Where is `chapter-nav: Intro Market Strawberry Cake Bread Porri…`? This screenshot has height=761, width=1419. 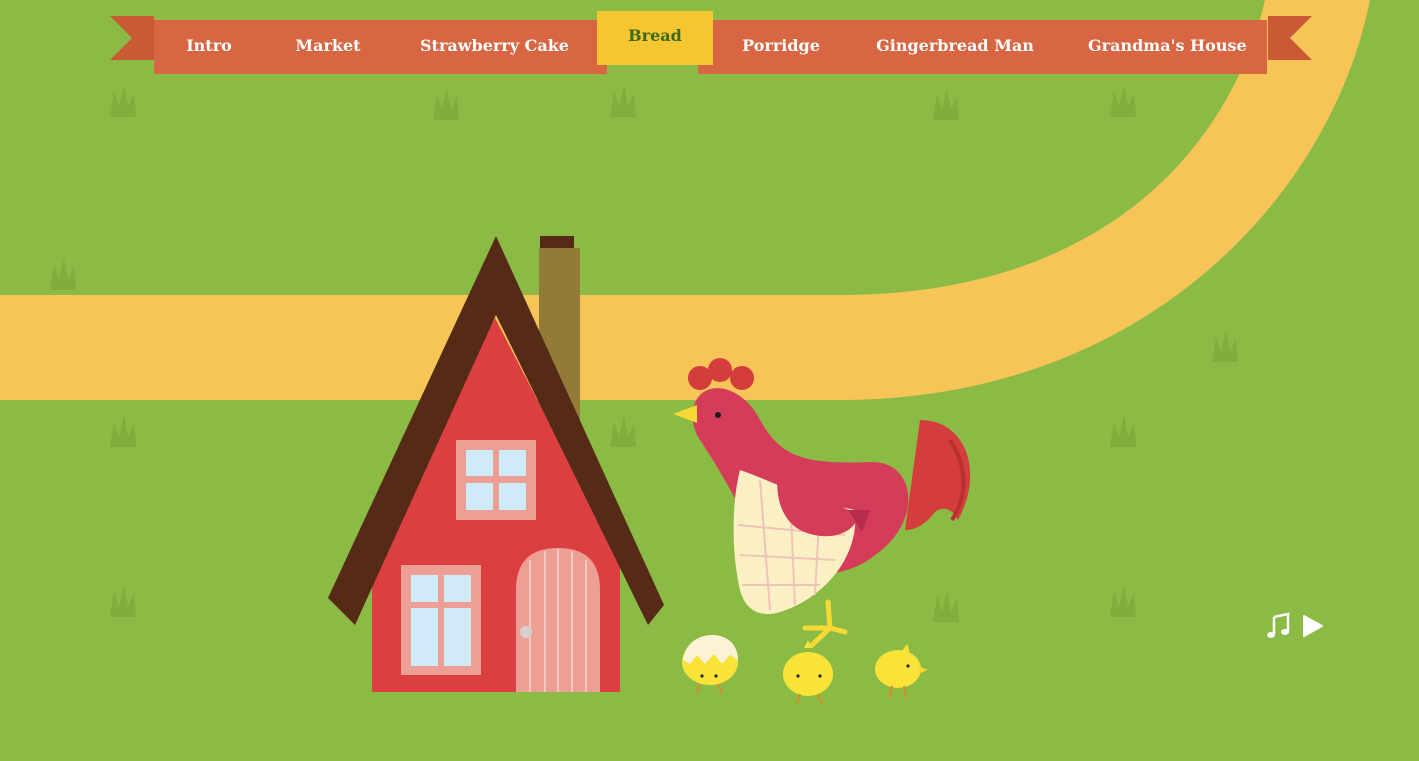 chapter-nav: Intro Market Strawberry Cake Bread Porri… is located at coordinates (711, 45).